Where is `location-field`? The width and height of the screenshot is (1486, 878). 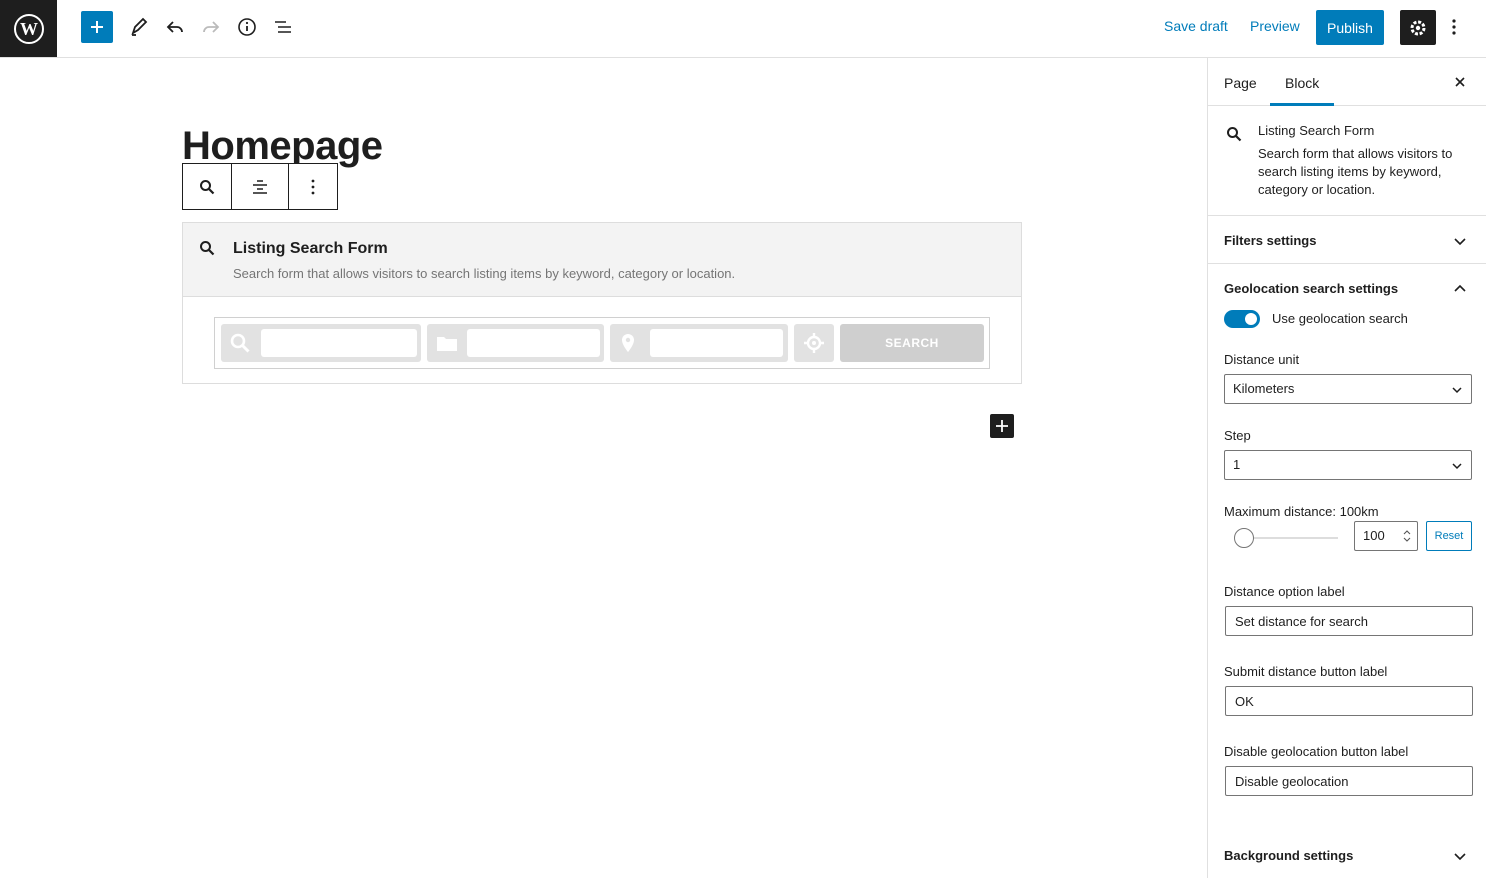
location-field is located at coordinates (699, 343).